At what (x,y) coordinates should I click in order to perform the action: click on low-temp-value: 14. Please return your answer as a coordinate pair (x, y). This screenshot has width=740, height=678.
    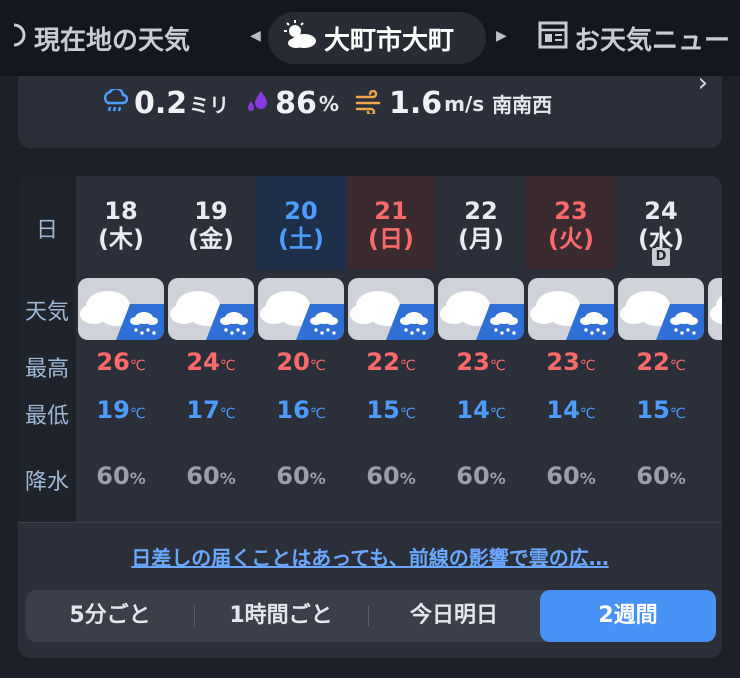
    Looking at the image, I should click on (473, 410).